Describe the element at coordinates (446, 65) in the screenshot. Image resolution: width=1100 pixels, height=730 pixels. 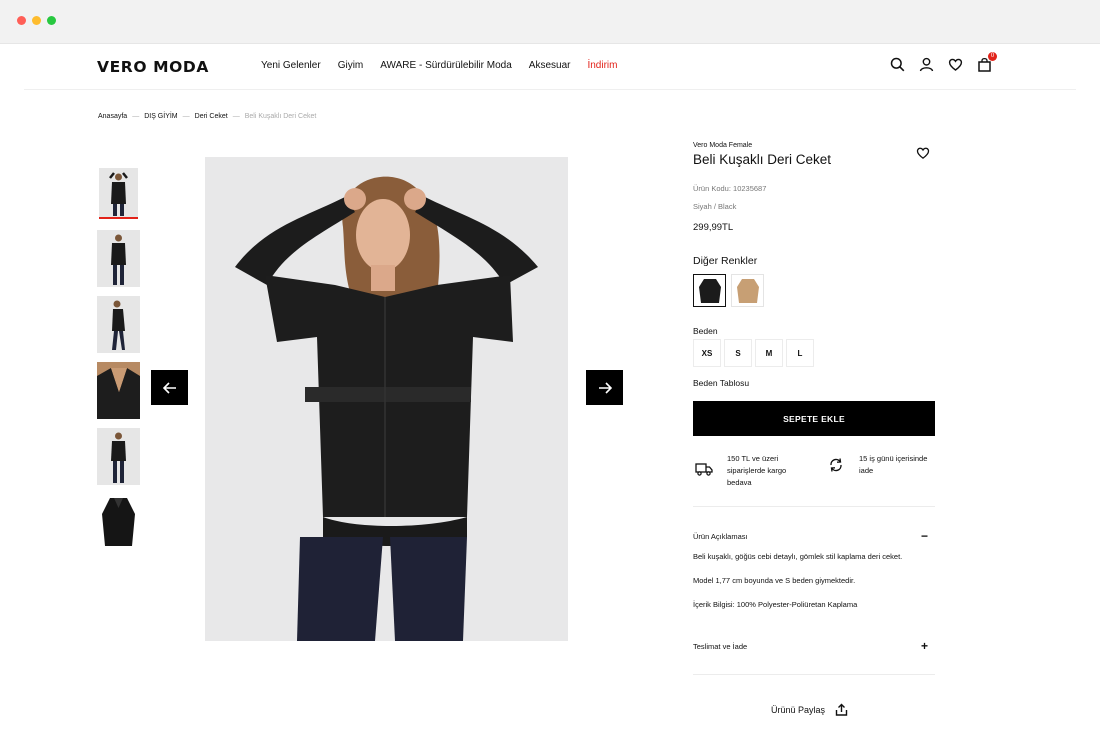
I see `nav-aware: AWARE - Sürdürülebilir Moda` at that location.